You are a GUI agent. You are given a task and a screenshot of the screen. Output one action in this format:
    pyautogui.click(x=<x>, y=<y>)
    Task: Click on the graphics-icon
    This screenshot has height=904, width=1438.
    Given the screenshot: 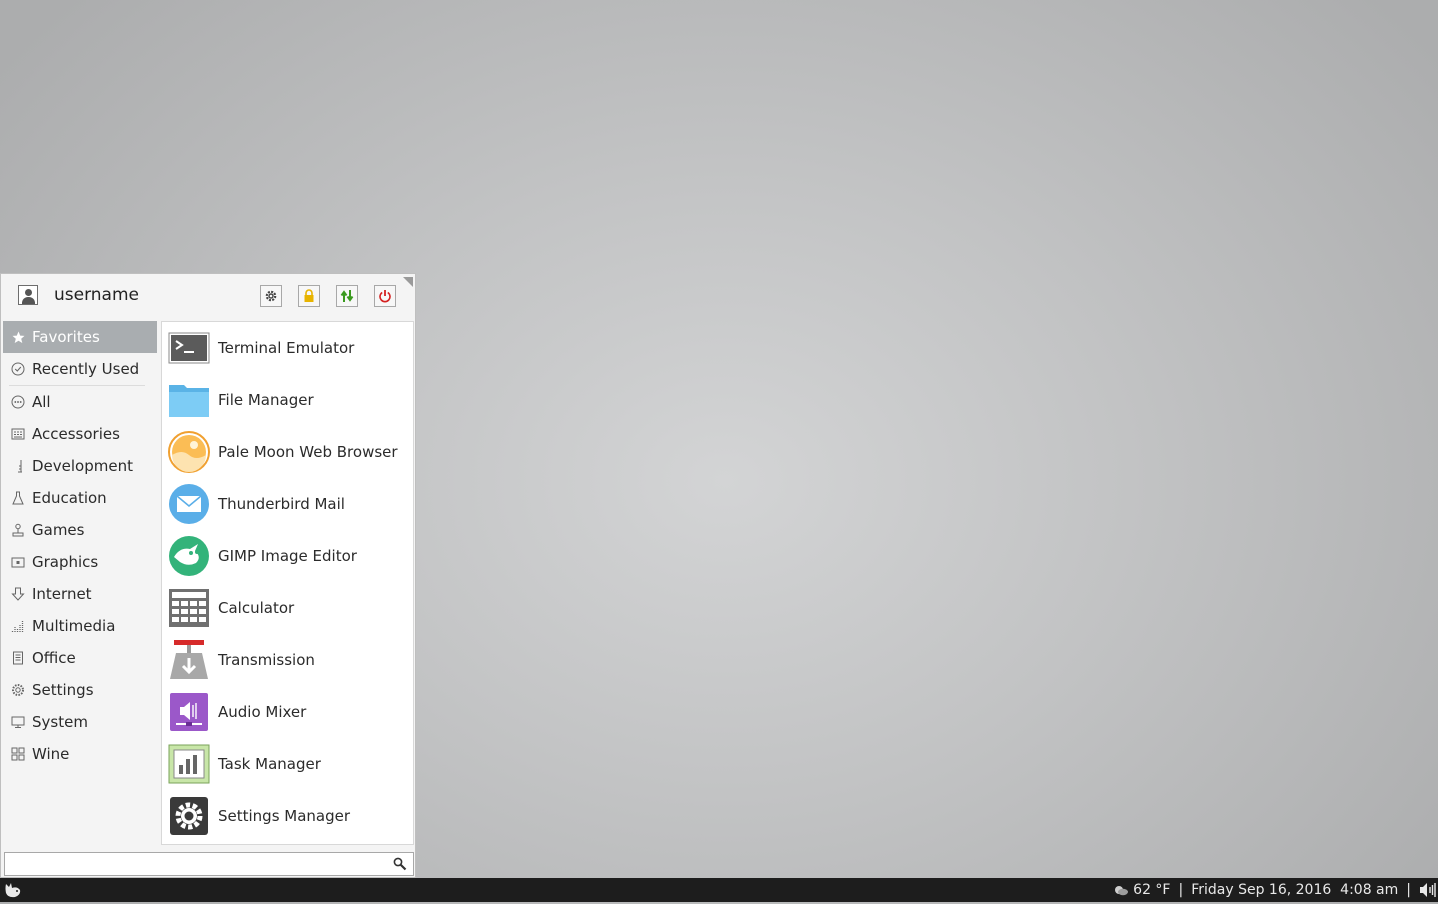 What is the action you would take?
    pyautogui.click(x=18, y=562)
    